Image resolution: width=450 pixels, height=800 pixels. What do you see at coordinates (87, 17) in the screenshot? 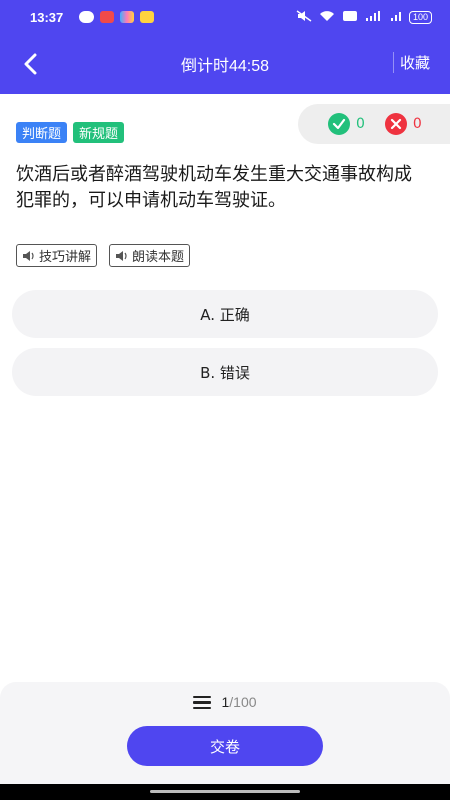
I see `wechat-icon` at bounding box center [87, 17].